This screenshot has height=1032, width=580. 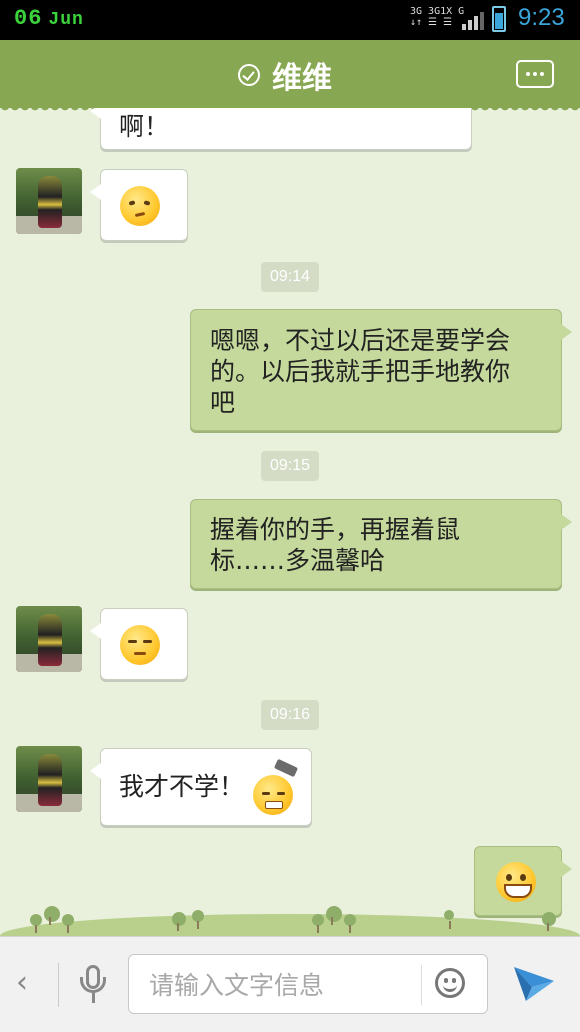 I want to click on status-time: 9:23, so click(x=541, y=17).